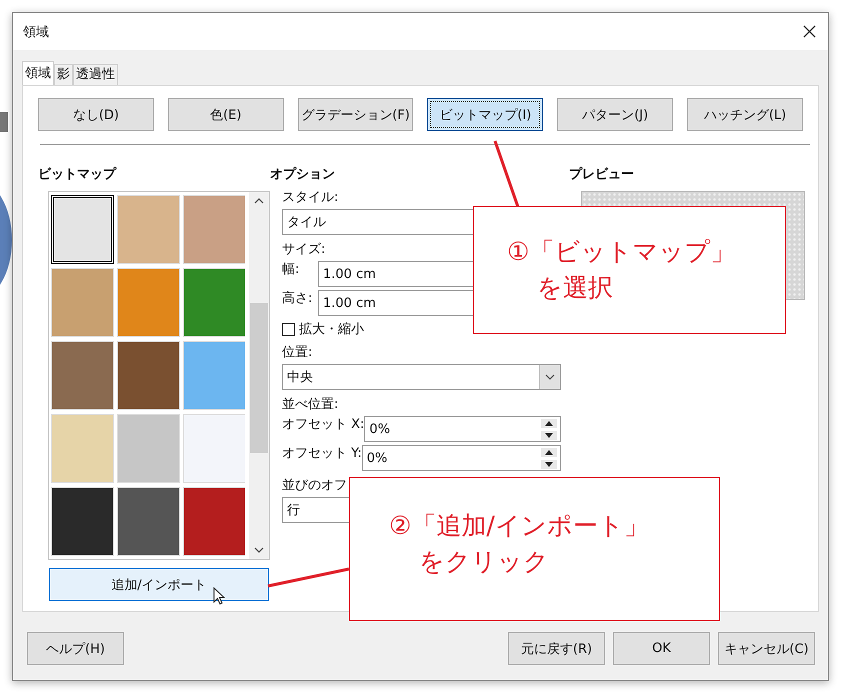  What do you see at coordinates (314, 485) in the screenshot?
I see `field-label: 並びのオフ` at bounding box center [314, 485].